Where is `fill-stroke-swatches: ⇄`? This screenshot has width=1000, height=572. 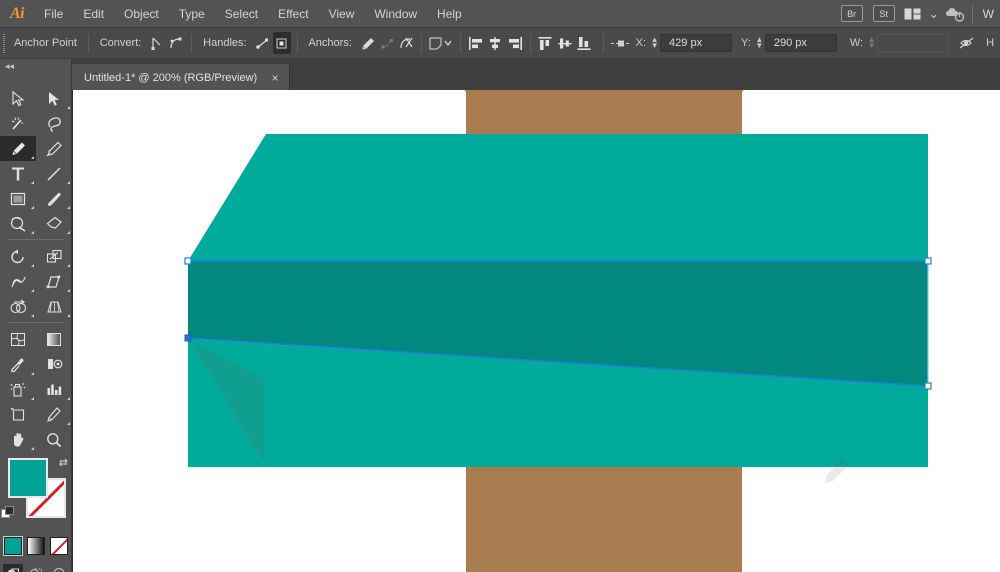 fill-stroke-swatches: ⇄ is located at coordinates (36, 494).